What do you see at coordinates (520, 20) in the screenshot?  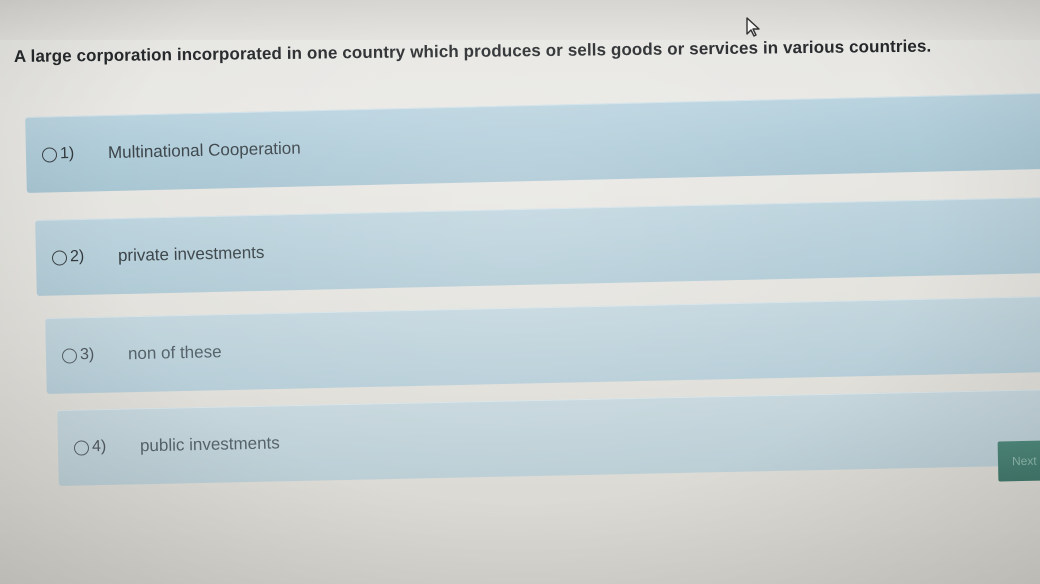 I see `top-bar` at bounding box center [520, 20].